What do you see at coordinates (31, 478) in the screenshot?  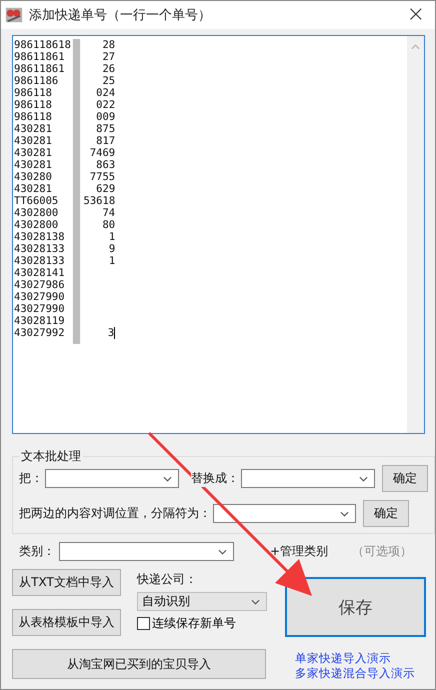 I see `field-label: 把：` at bounding box center [31, 478].